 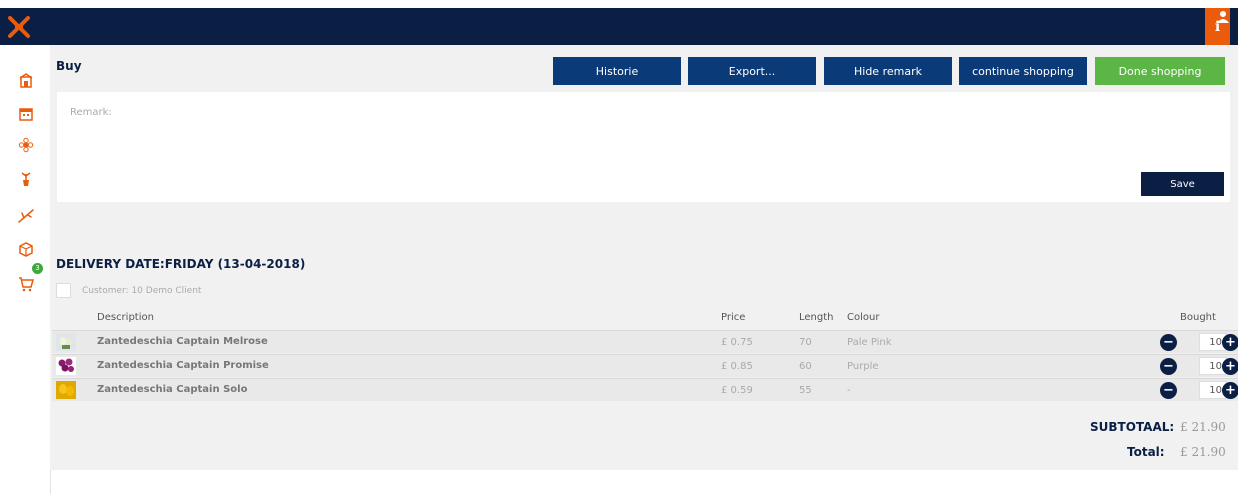 I want to click on column-header-length: Length, so click(x=816, y=317).